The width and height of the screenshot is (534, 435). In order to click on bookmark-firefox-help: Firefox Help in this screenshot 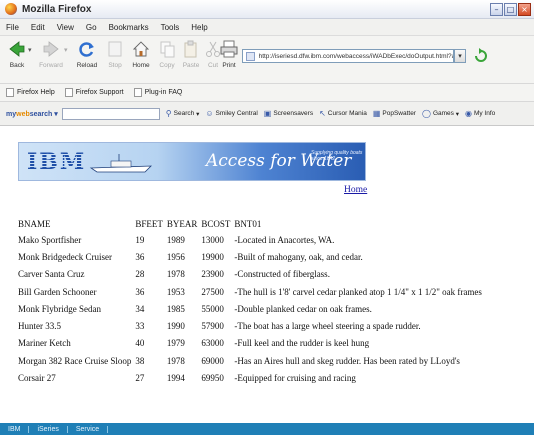, I will do `click(30, 92)`.